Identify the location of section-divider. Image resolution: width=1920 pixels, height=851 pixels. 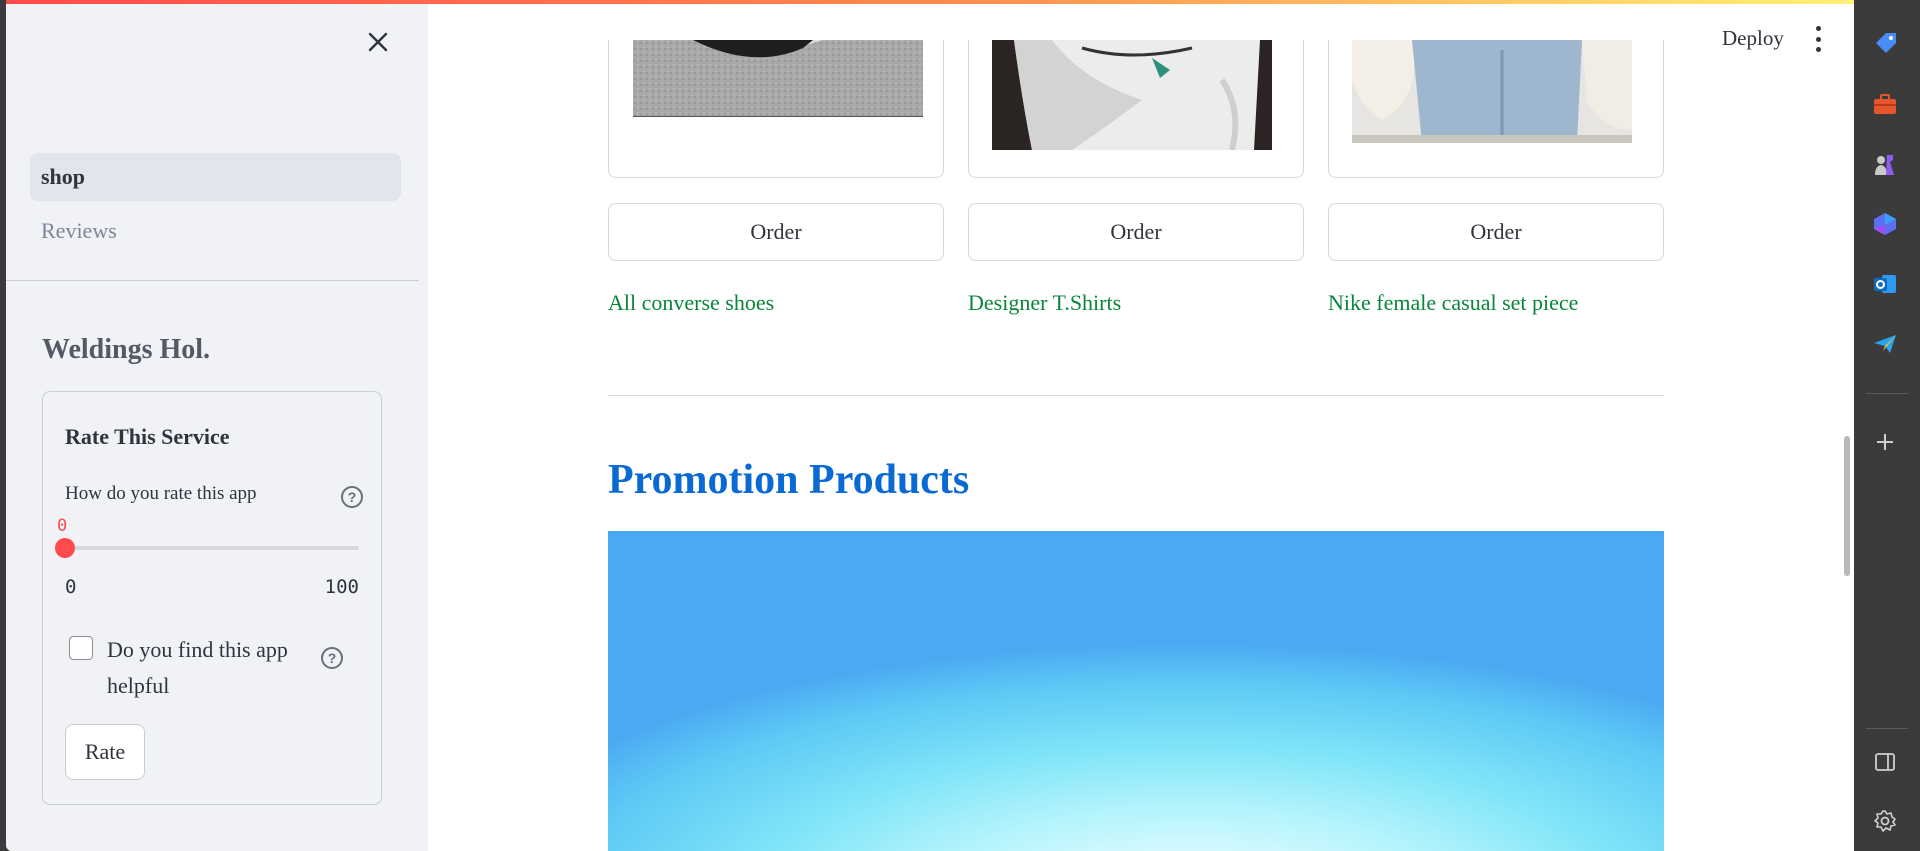
(1136, 395).